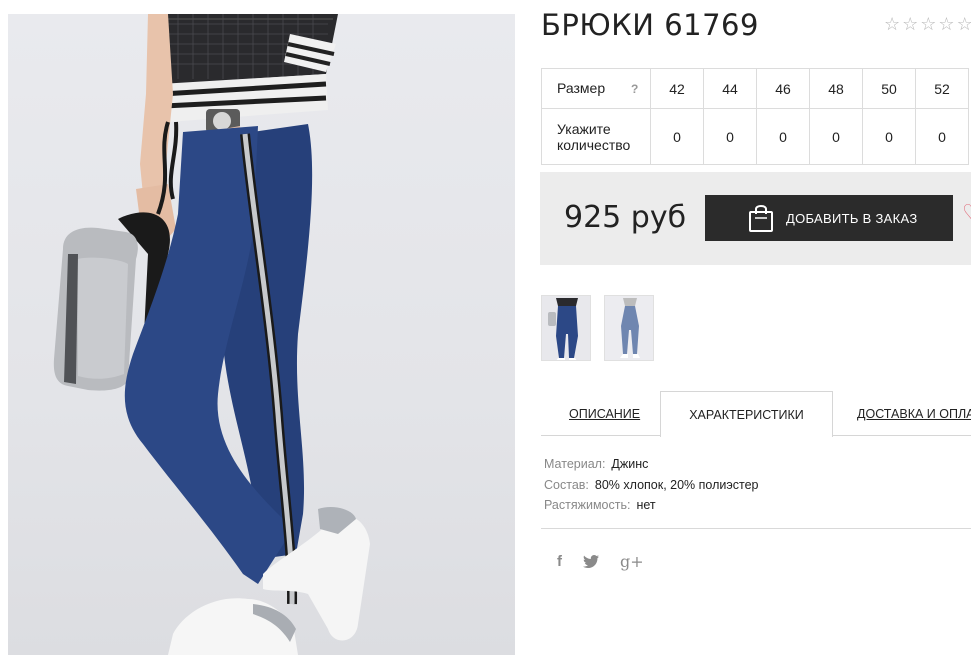 This screenshot has width=971, height=655. I want to click on characteristic-value: 80% хлопок, 20% полиэстер, so click(676, 484).